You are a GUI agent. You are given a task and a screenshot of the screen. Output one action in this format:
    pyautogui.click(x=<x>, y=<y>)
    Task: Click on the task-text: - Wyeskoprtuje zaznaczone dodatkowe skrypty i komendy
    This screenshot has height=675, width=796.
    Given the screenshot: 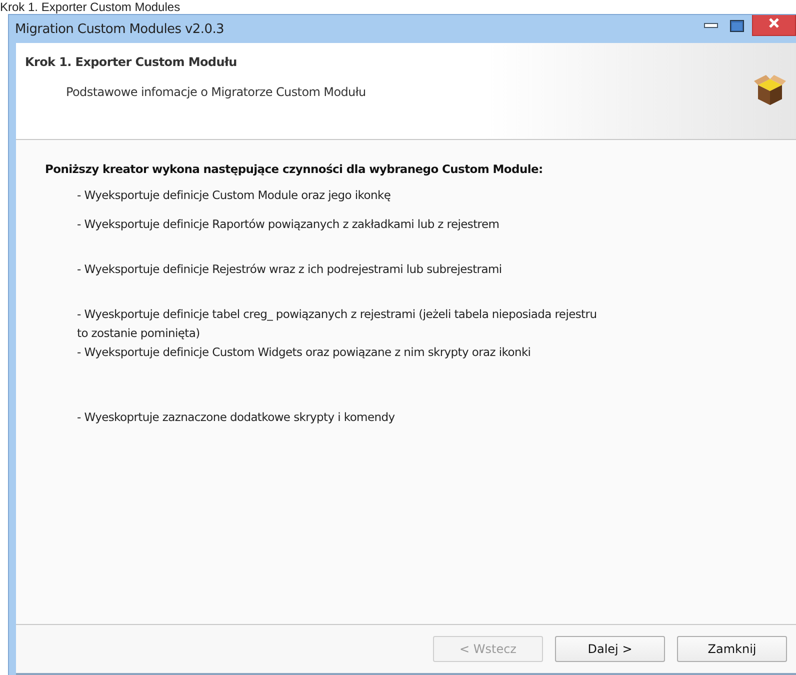 What is the action you would take?
    pyautogui.click(x=236, y=417)
    